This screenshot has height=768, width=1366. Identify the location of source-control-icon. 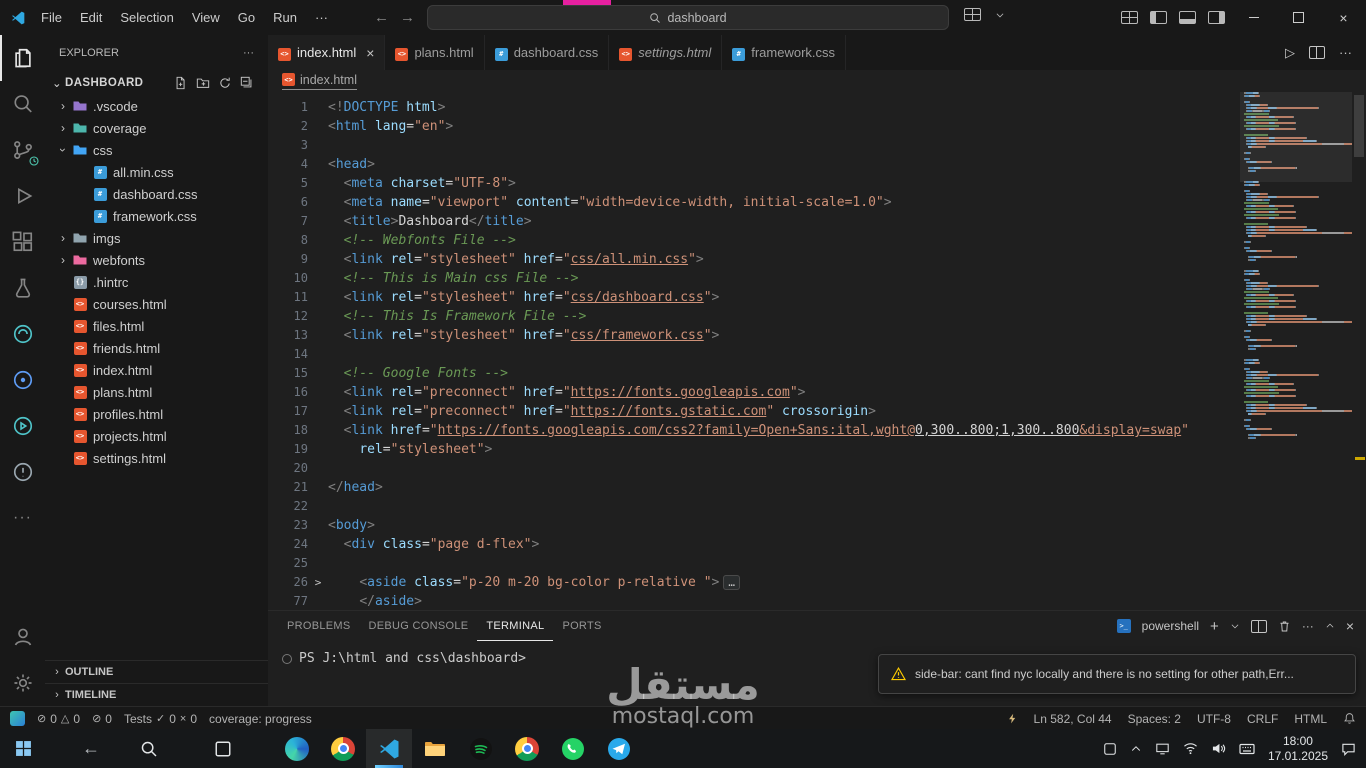
(22, 150).